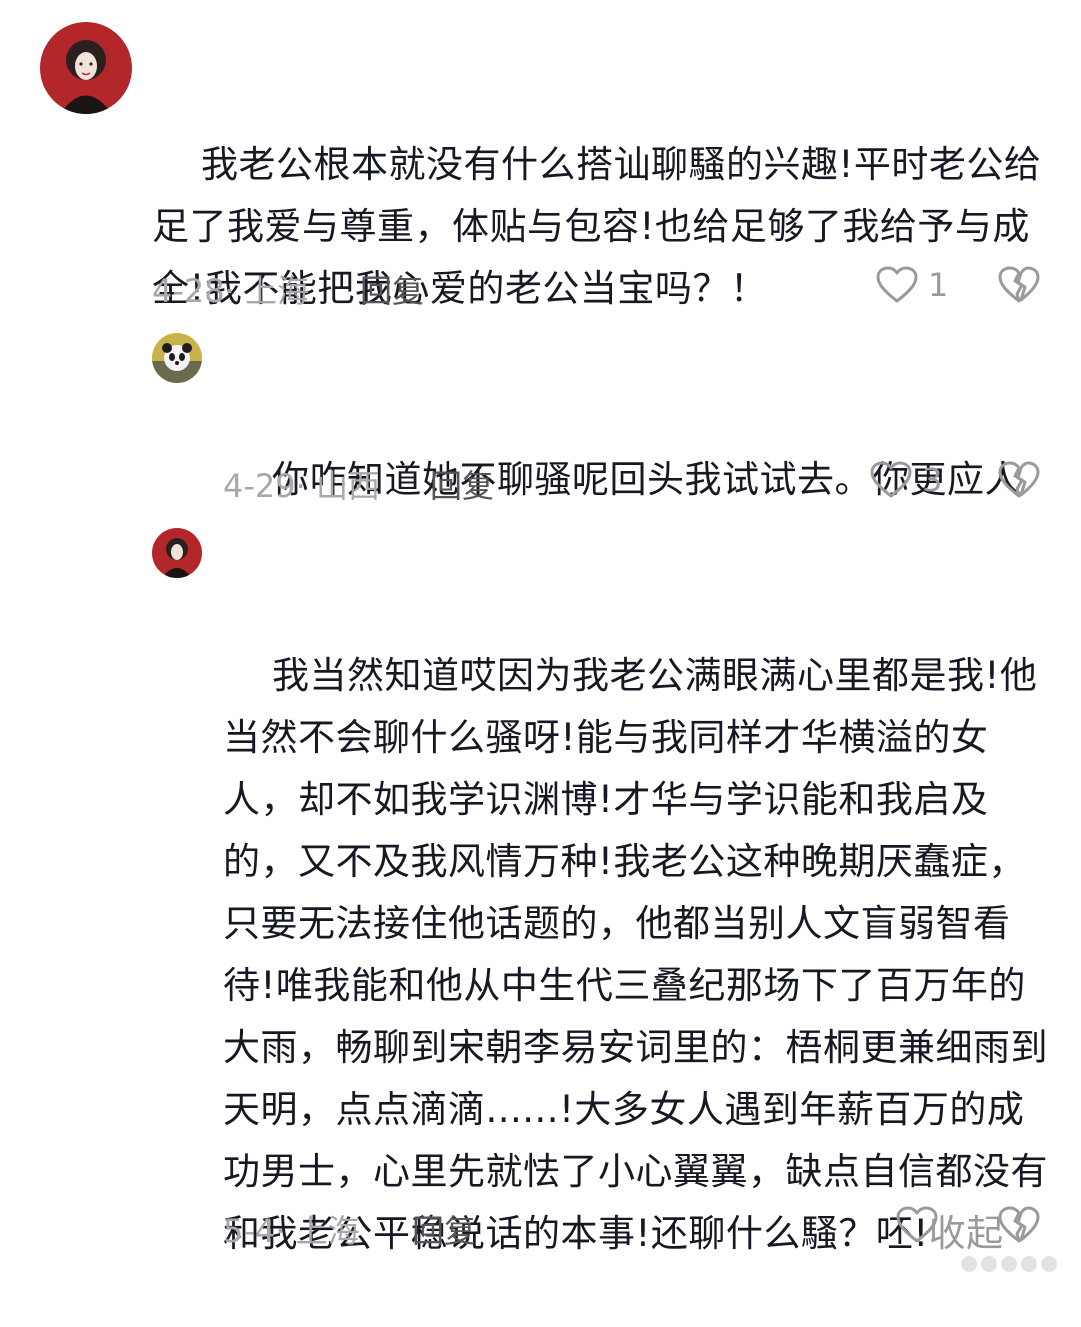  Describe the element at coordinates (301, 486) in the screenshot. I see `comment-meta: 4-29· 山西` at that location.